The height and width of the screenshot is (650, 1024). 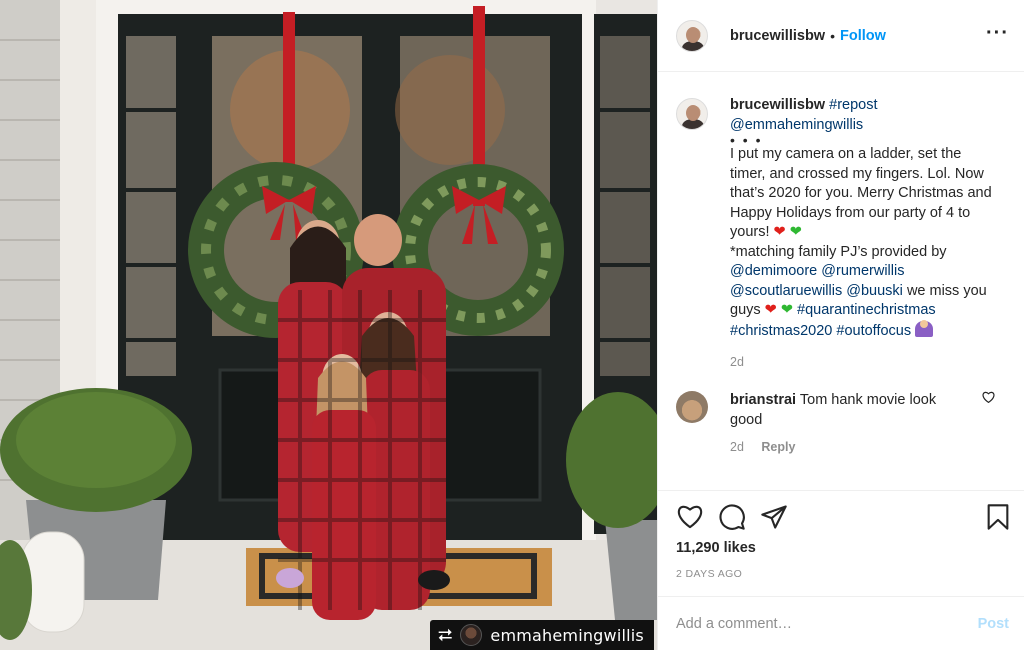 I want to click on avatar, so click(x=692, y=35).